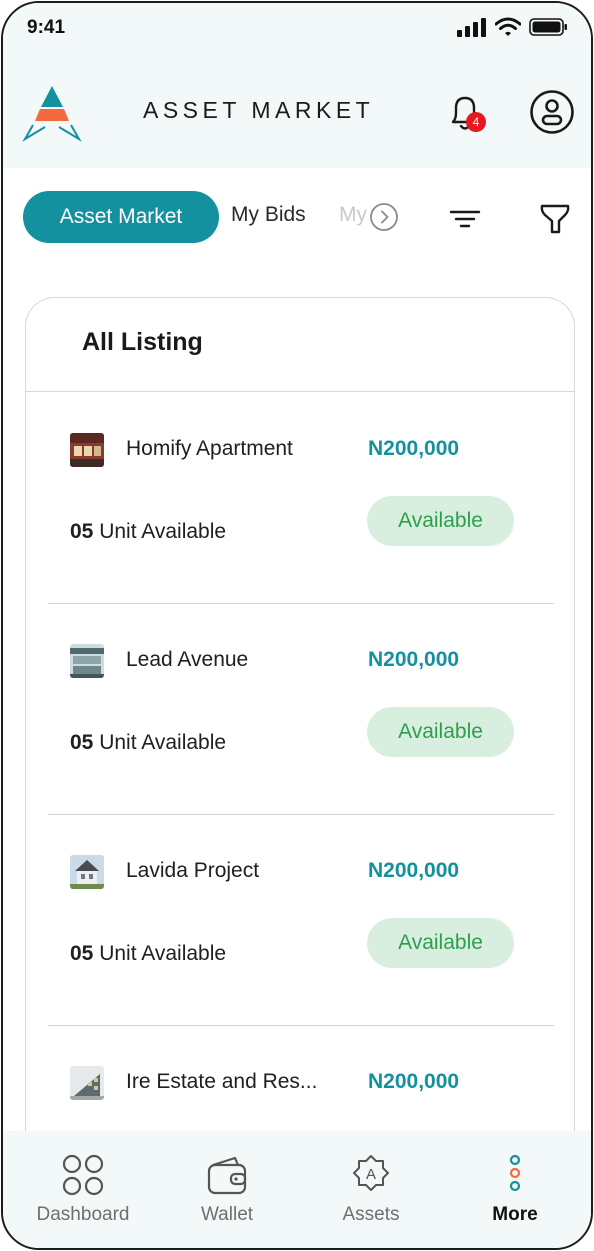 The width and height of the screenshot is (594, 1251). I want to click on listing-name: Lead Avenue, so click(187, 659).